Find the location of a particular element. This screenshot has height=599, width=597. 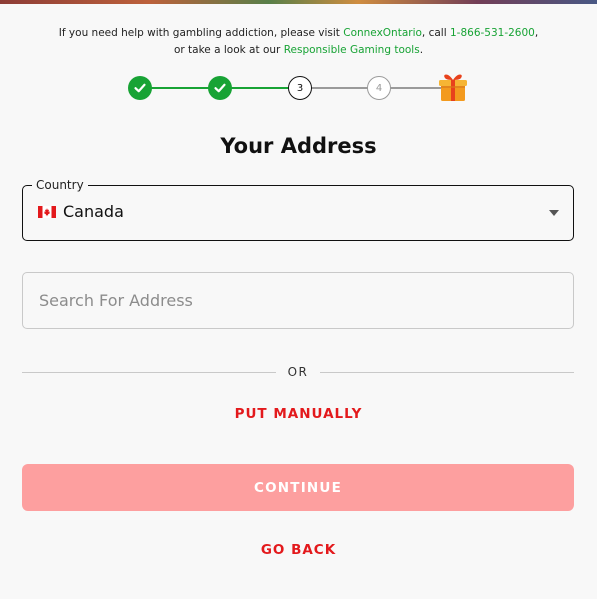

notice-text: , call is located at coordinates (435, 33).